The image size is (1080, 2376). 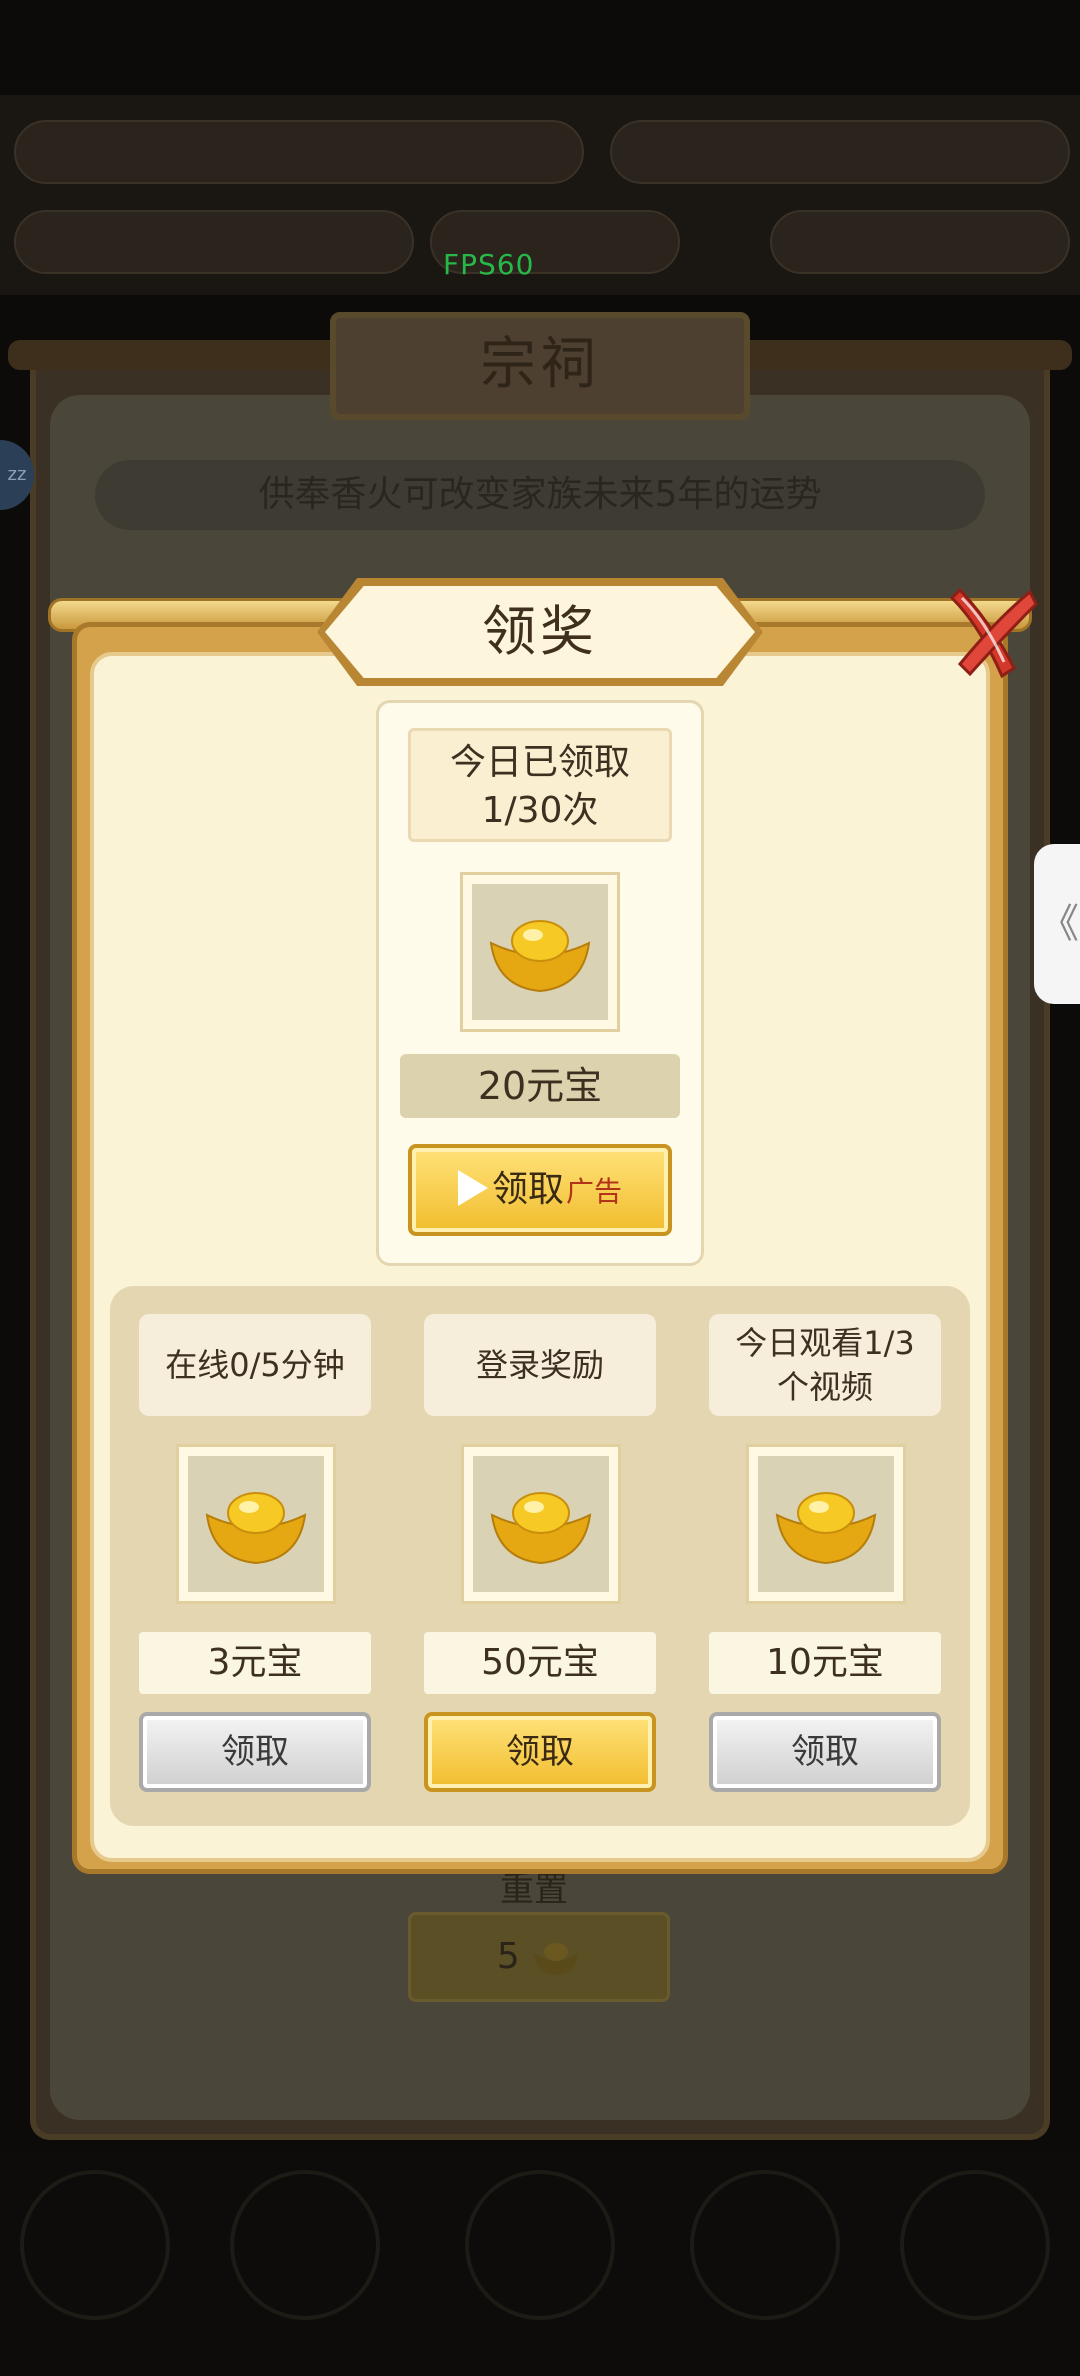 I want to click on task-label-video: 今日观看1/3 个视频, so click(x=825, y=1365).